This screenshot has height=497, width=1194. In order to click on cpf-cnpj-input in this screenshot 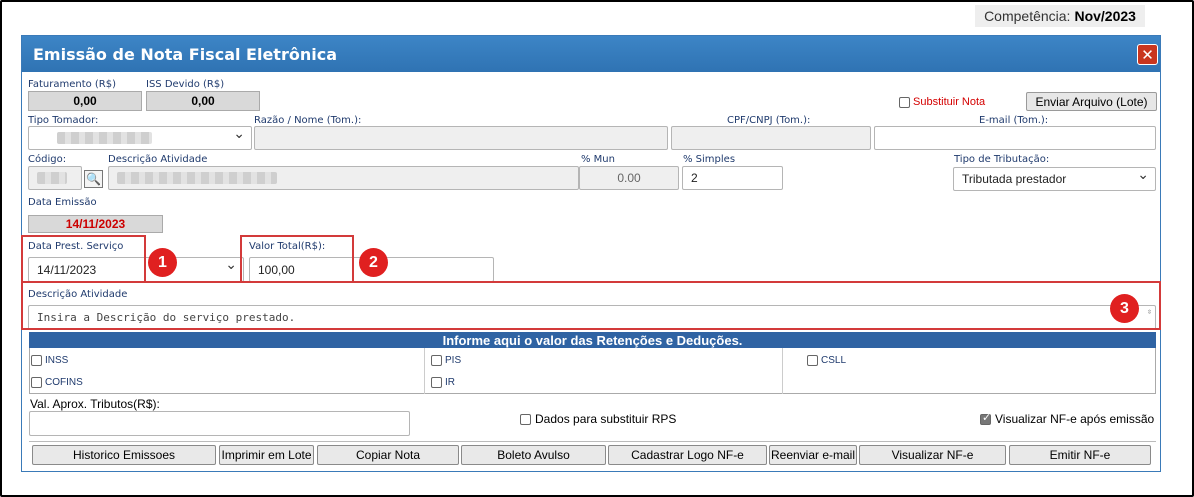, I will do `click(771, 138)`.